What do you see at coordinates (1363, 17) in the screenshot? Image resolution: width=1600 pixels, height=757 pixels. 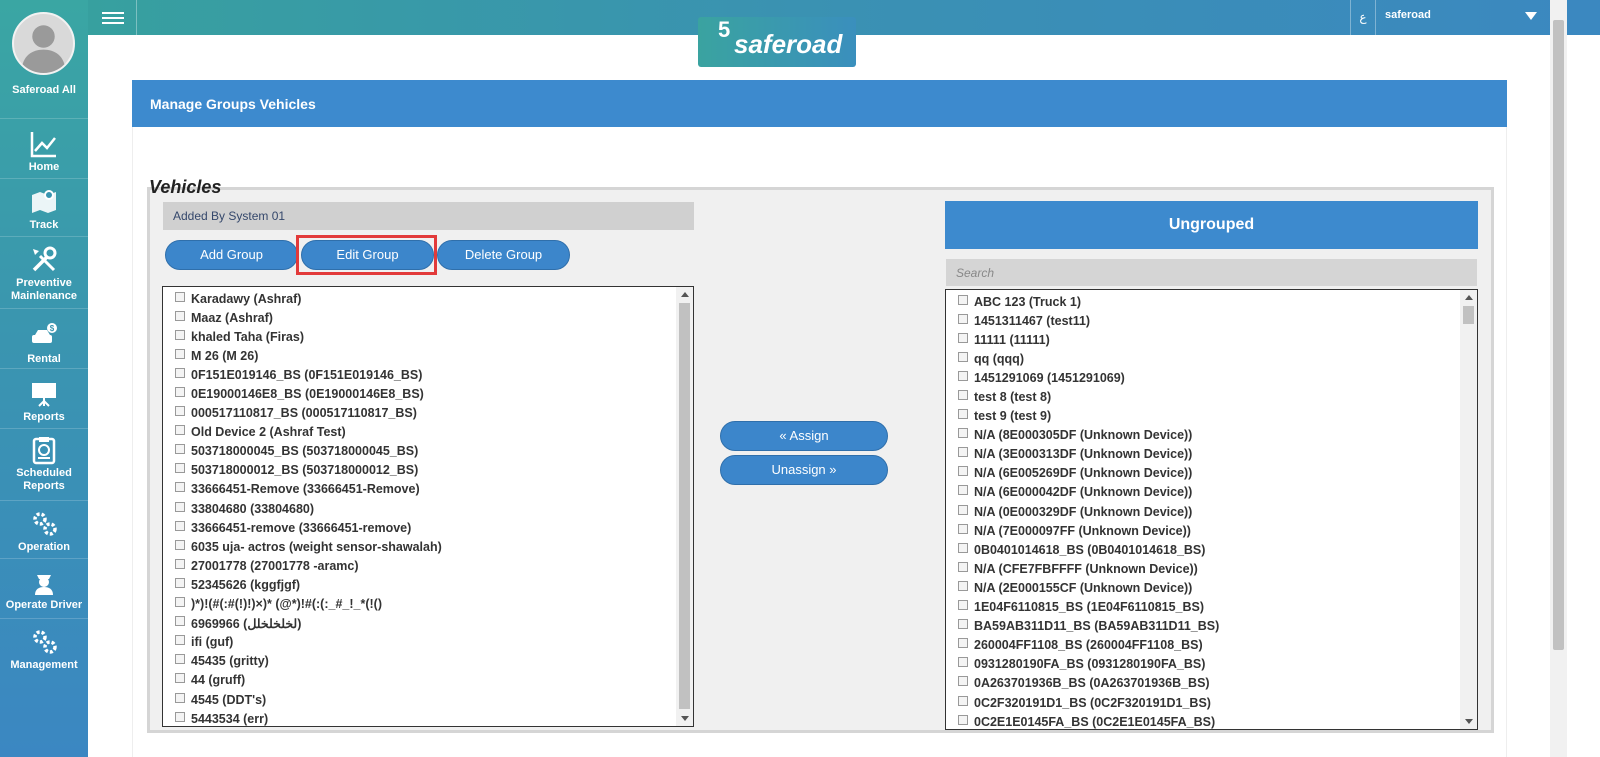 I see `language-toggle: ع` at bounding box center [1363, 17].